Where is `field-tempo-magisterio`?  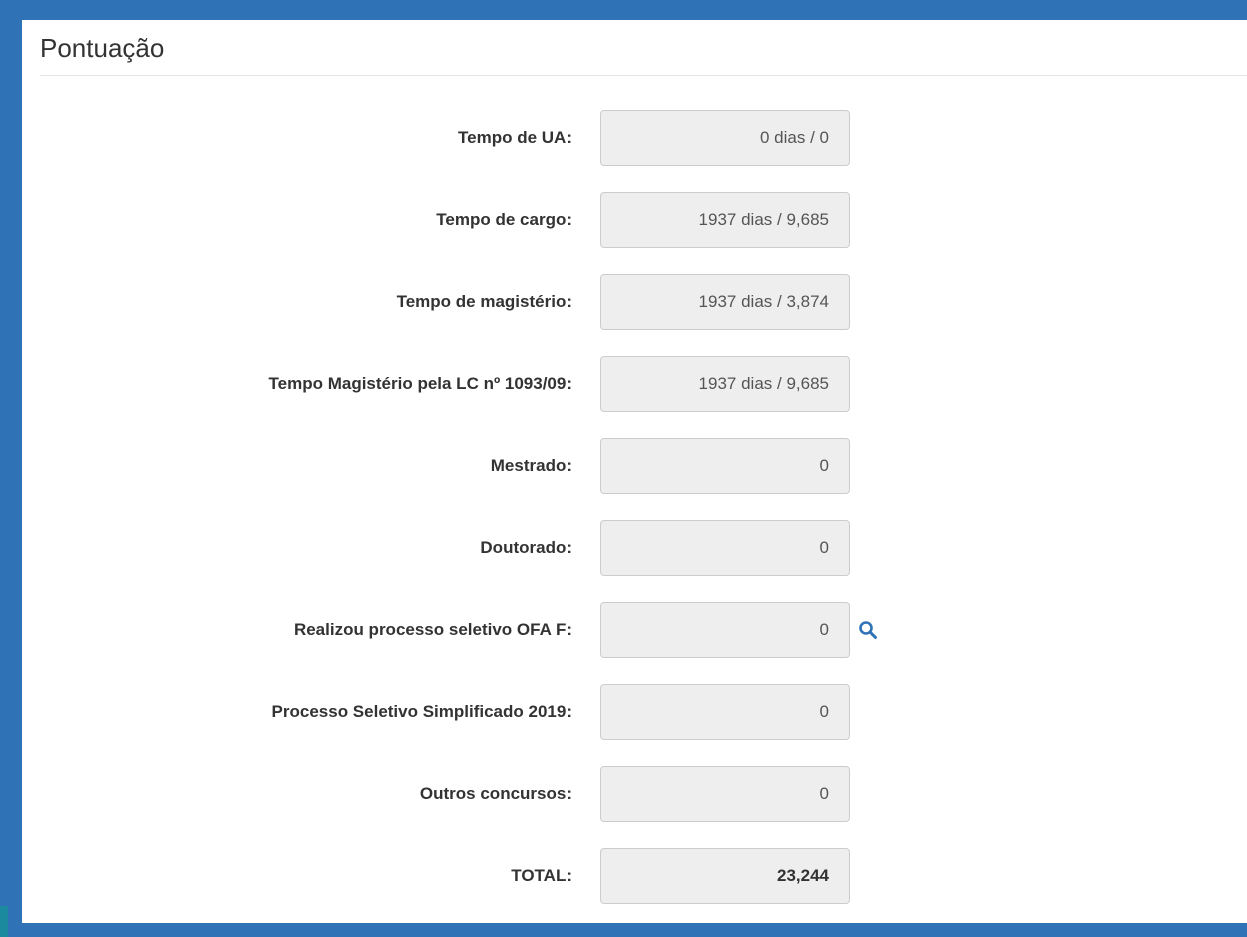 field-tempo-magisterio is located at coordinates (725, 302).